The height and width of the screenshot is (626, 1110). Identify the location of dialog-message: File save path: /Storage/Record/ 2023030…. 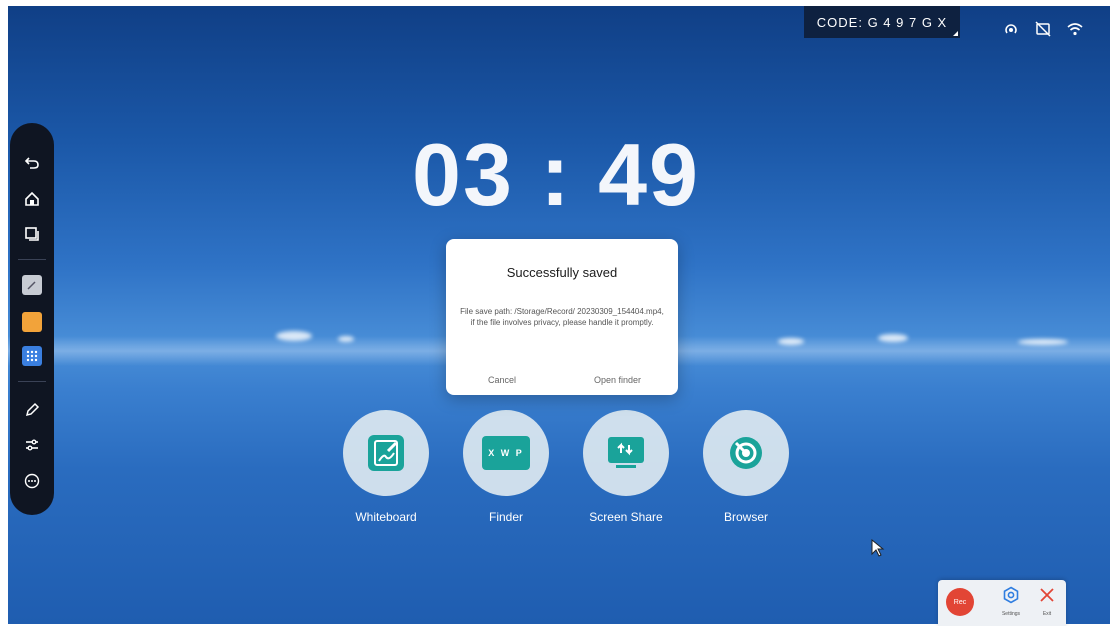
(562, 317).